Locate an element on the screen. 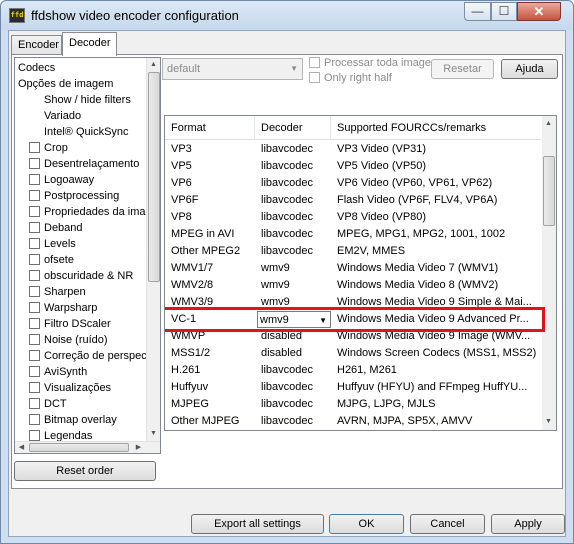 The height and width of the screenshot is (544, 574). tree-item: Opções de imagem is located at coordinates (65, 84).